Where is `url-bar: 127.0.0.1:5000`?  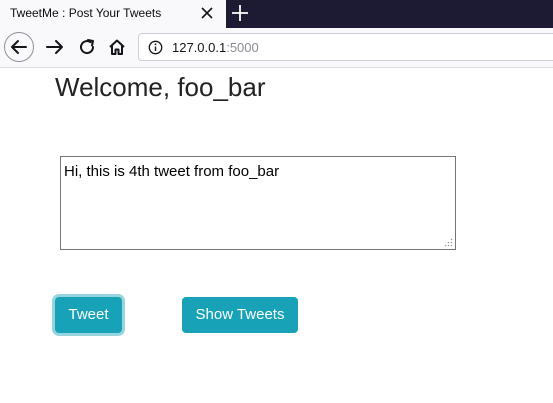
url-bar: 127.0.0.1:5000 is located at coordinates (345, 47).